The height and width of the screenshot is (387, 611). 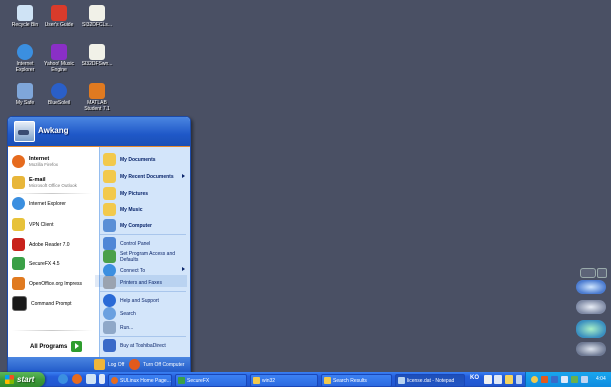 I want to click on turn-off-button: Turn Off Computer, so click(x=156, y=364).